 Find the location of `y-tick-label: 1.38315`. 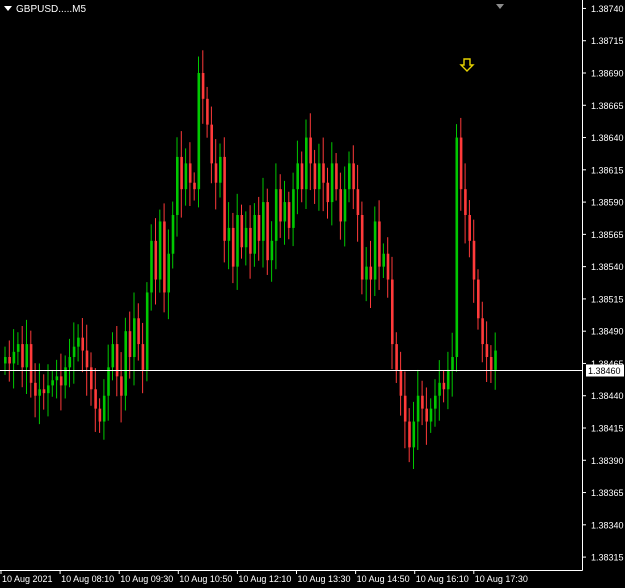

y-tick-label: 1.38315 is located at coordinates (607, 558).